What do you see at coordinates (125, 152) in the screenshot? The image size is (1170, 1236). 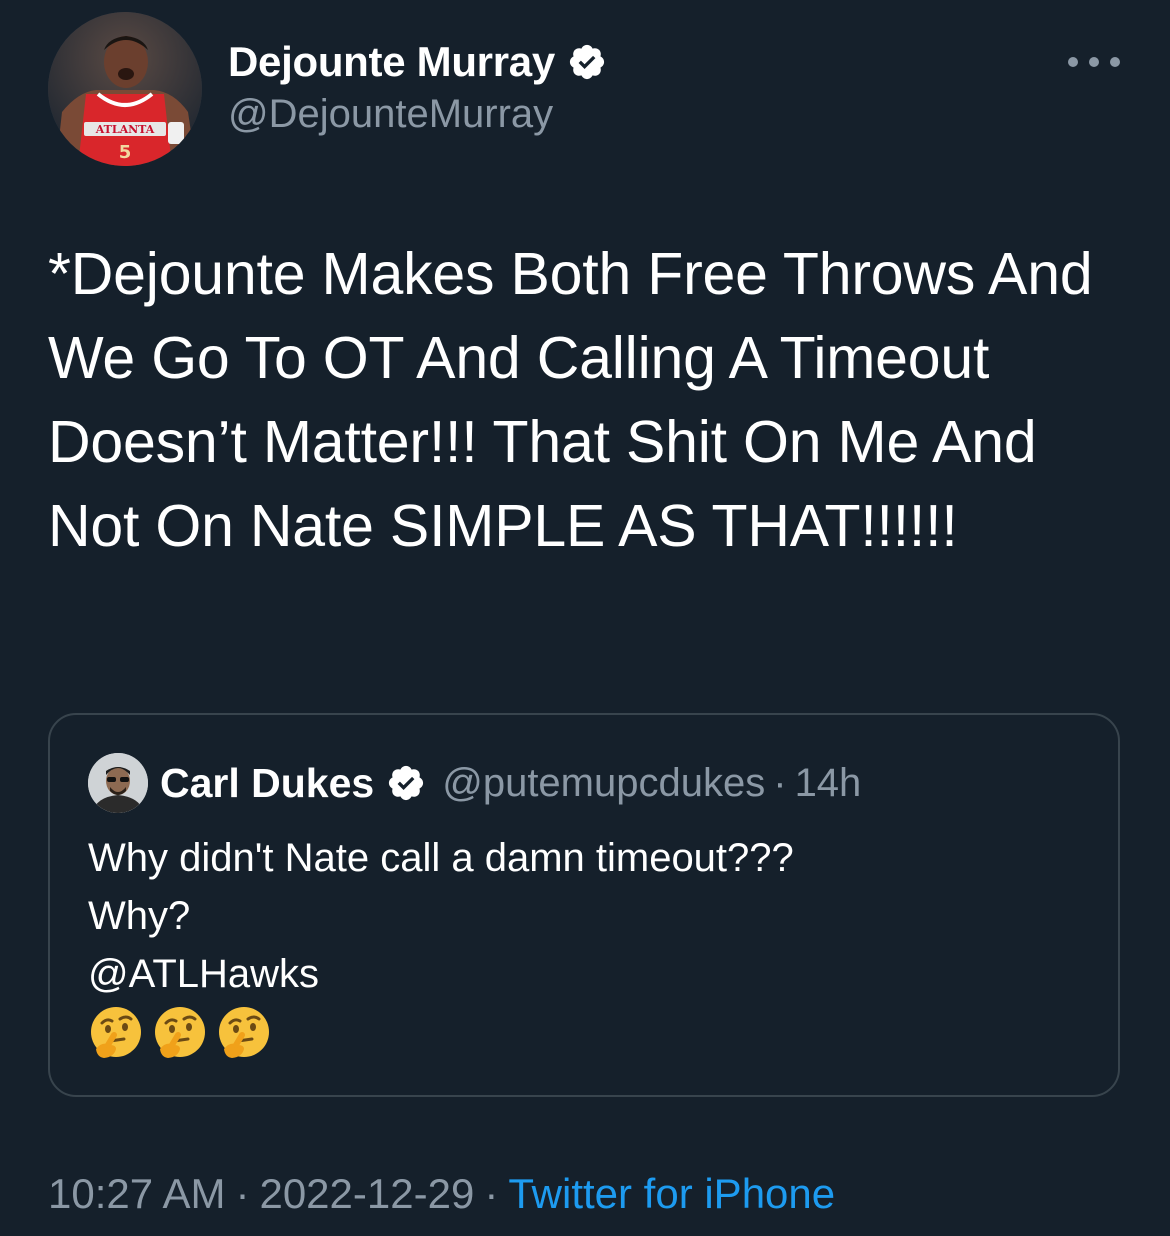 I see `svg-text: 5` at bounding box center [125, 152].